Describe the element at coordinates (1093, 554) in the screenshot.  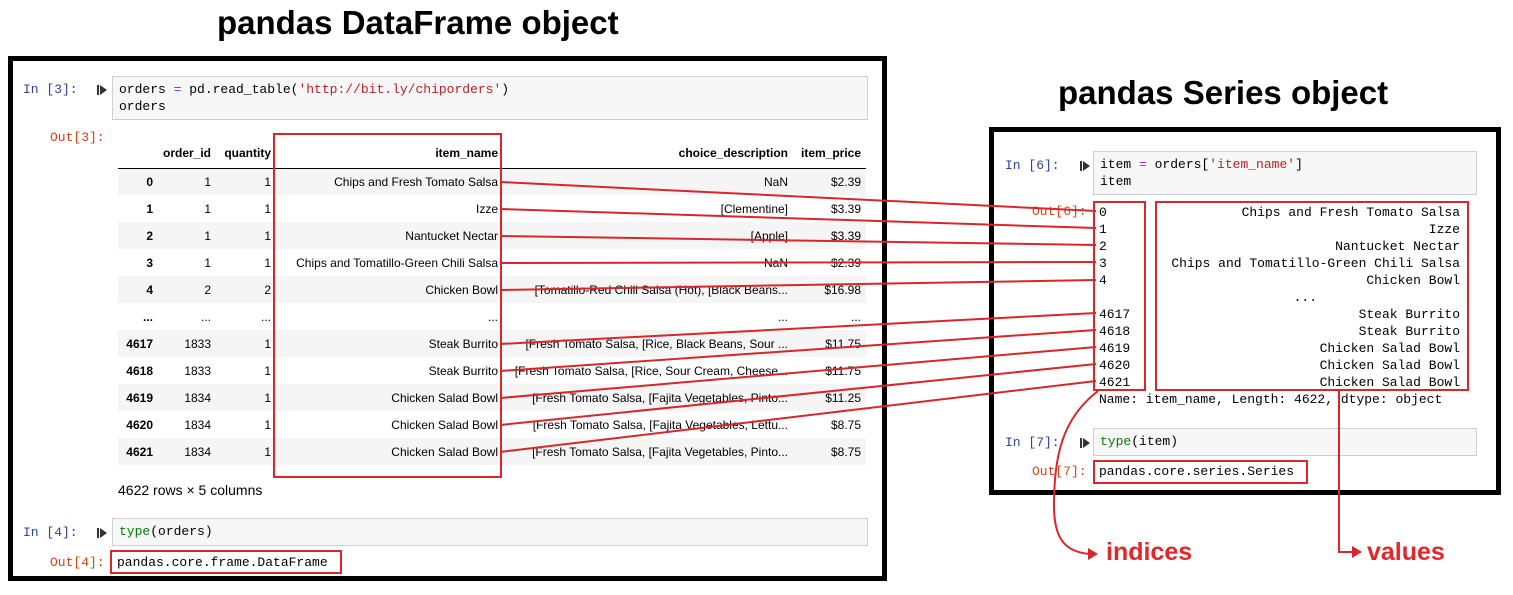
I see `indices-arrowhead` at that location.